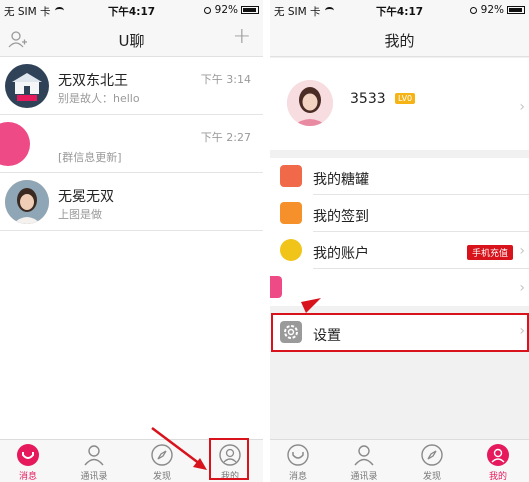 The height and width of the screenshot is (482, 529). Describe the element at coordinates (291, 213) in the screenshot. I see `checkin-calendar-icon` at that location.